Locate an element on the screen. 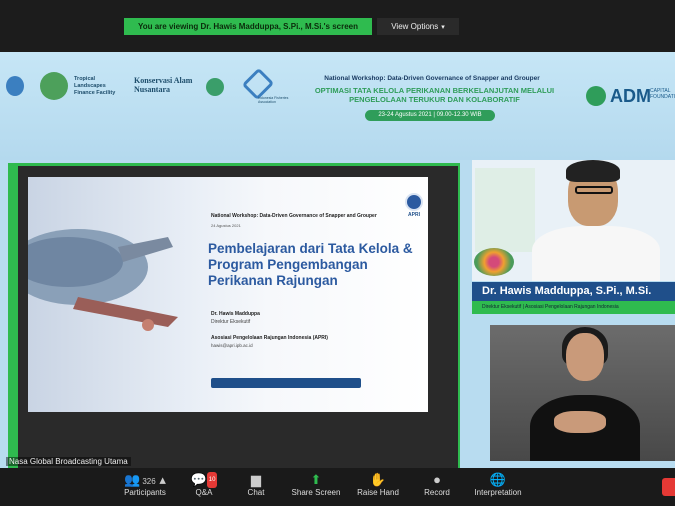  participants-icon: 👥 326 ▴ is located at coordinates (145, 479).